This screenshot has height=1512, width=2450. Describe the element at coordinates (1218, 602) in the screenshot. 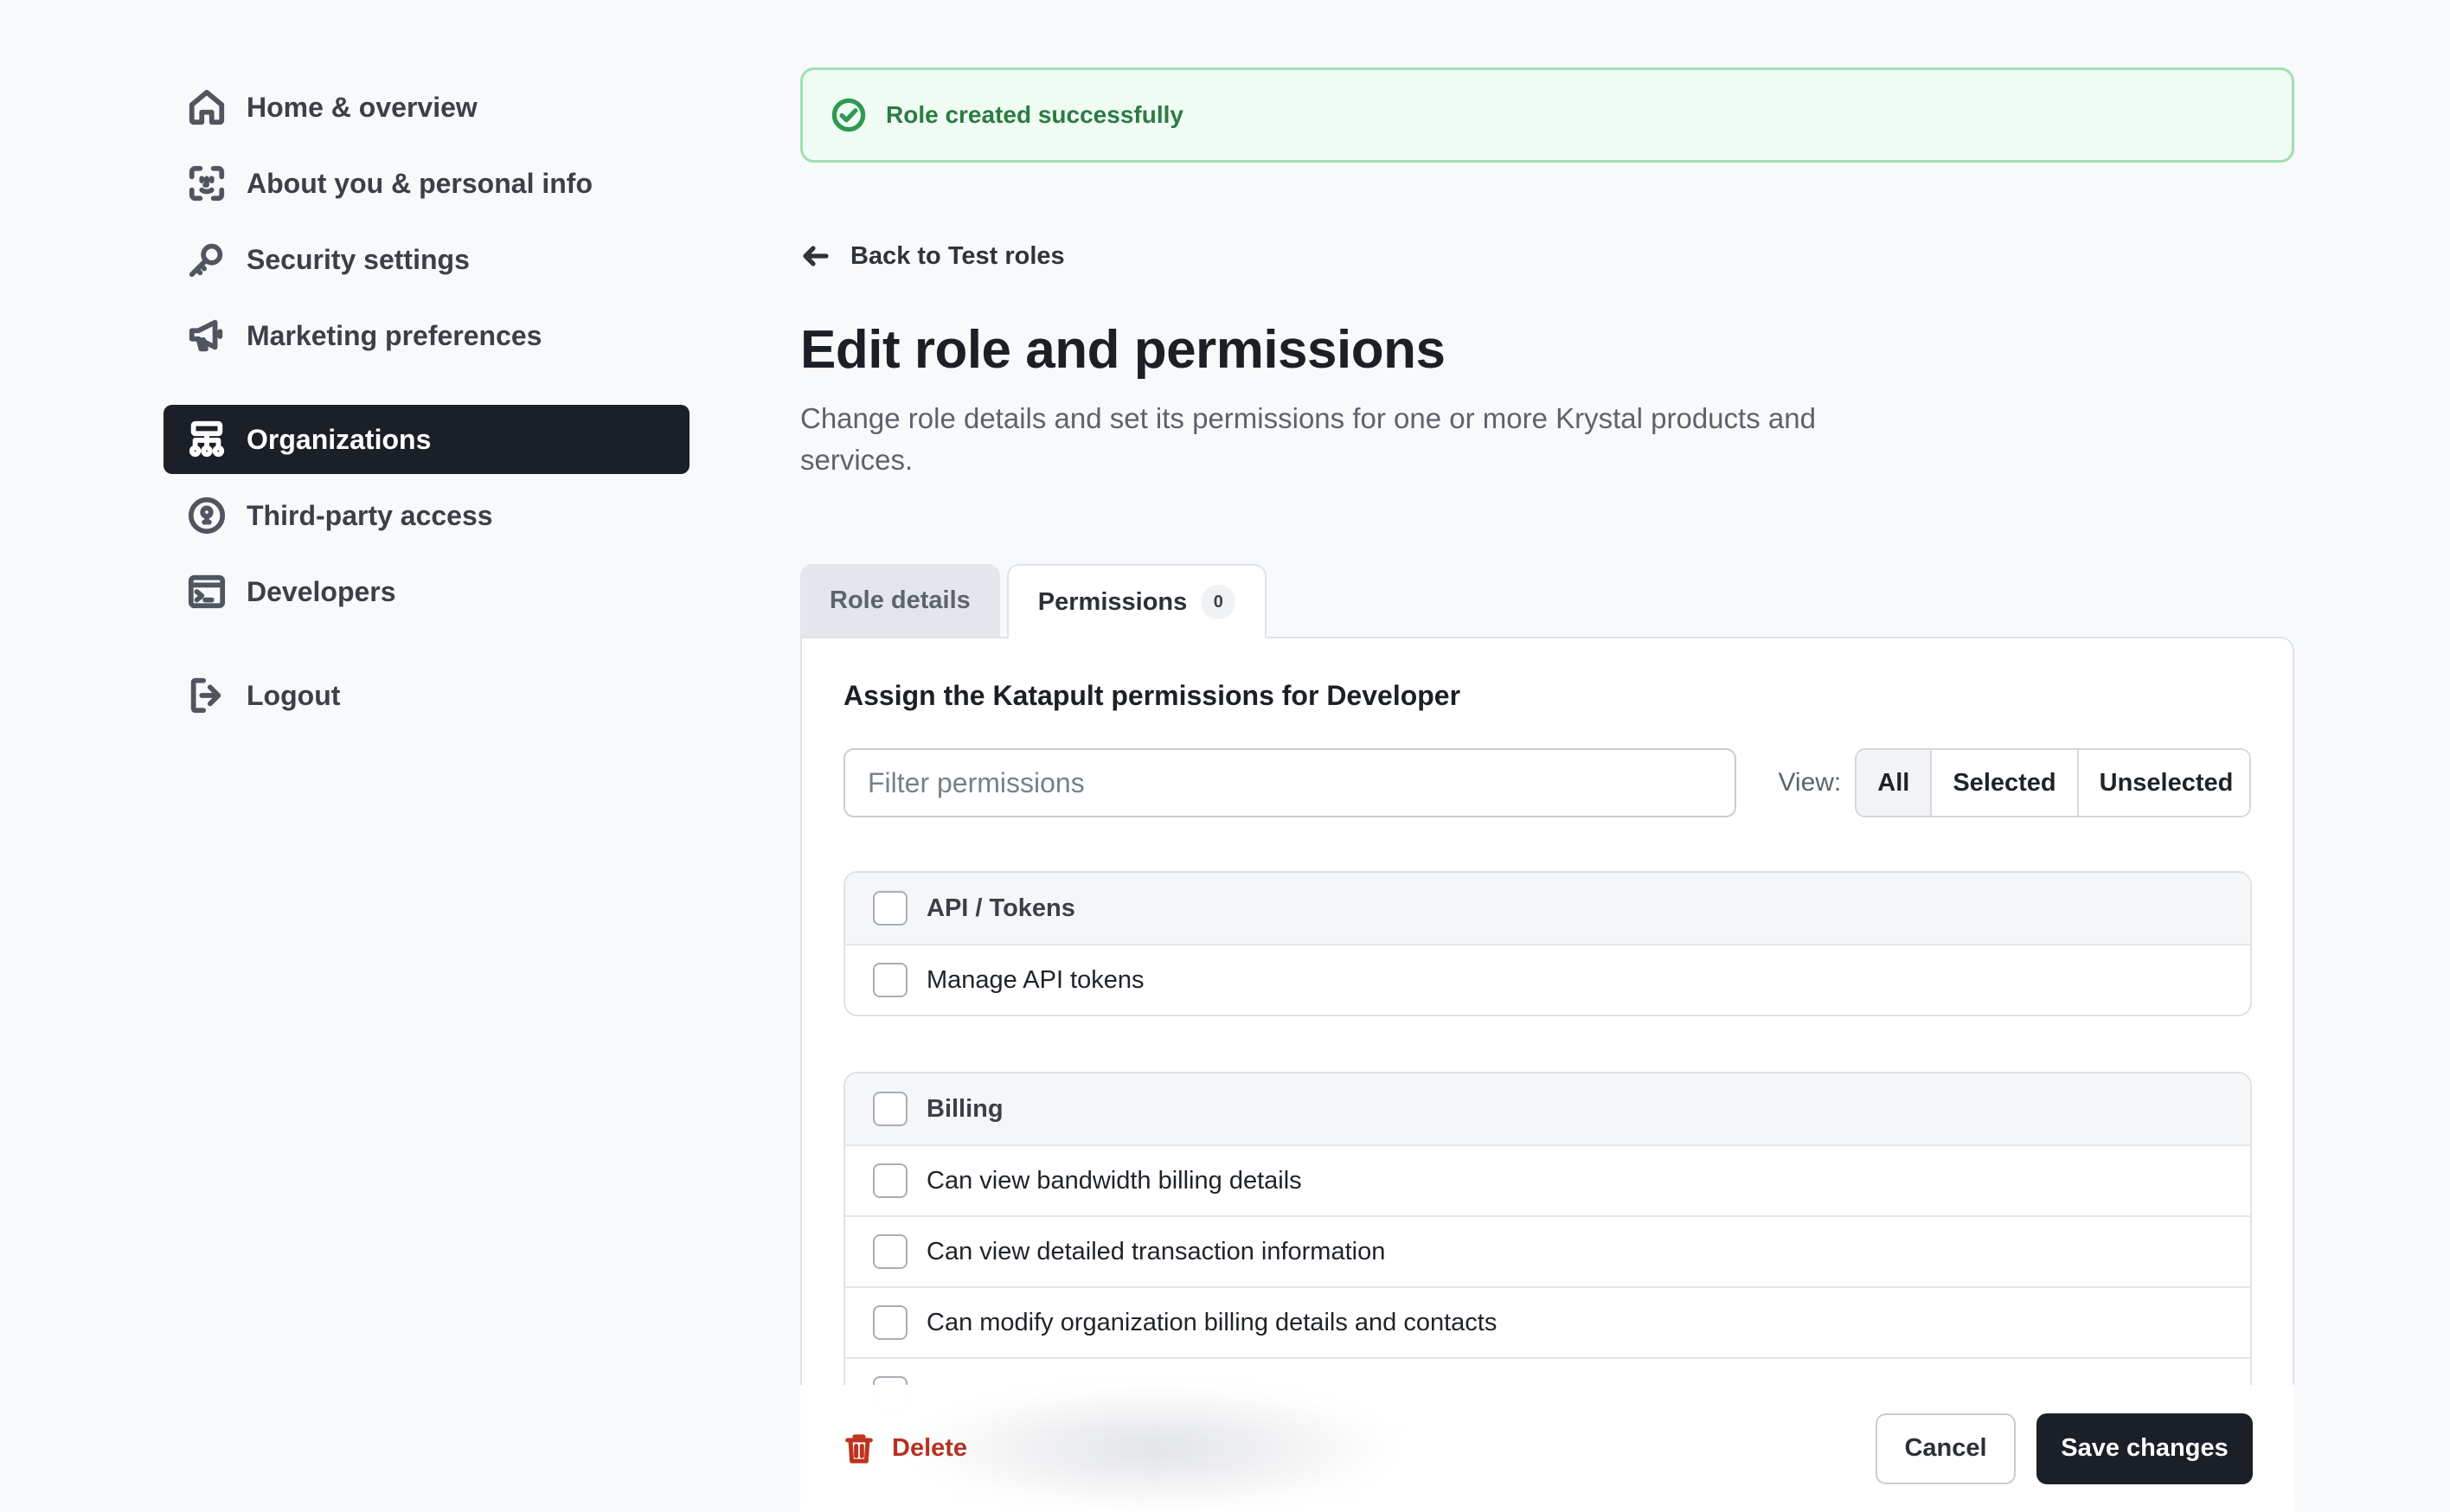

I see `permissions-count-badge: 0` at that location.